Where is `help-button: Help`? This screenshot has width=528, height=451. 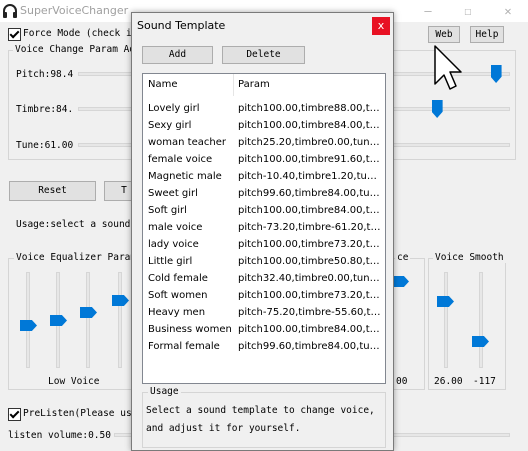 help-button: Help is located at coordinates (487, 34).